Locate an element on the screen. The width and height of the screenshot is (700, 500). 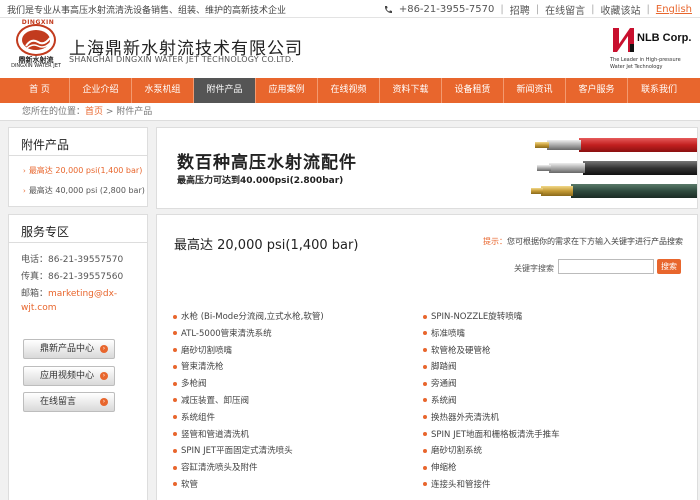
product-link: 容缸清洗喷头及附件 is located at coordinates (248, 469).